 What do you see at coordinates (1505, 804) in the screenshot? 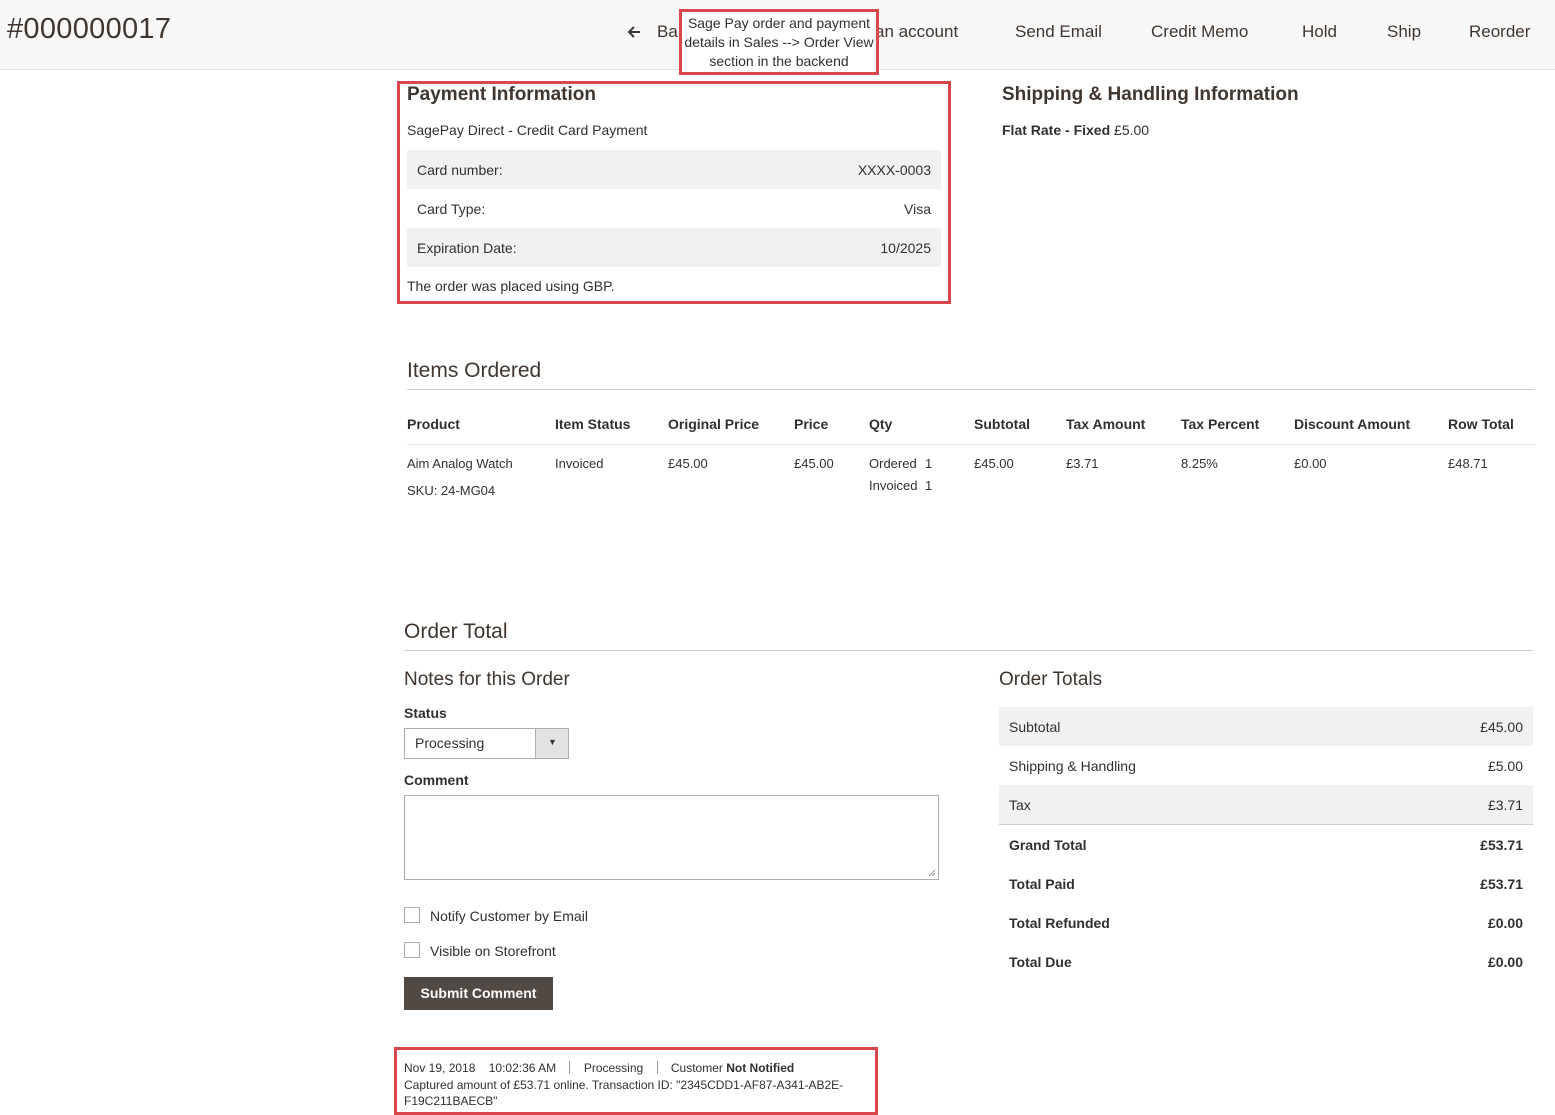
I see `totals-value: £3.71` at bounding box center [1505, 804].